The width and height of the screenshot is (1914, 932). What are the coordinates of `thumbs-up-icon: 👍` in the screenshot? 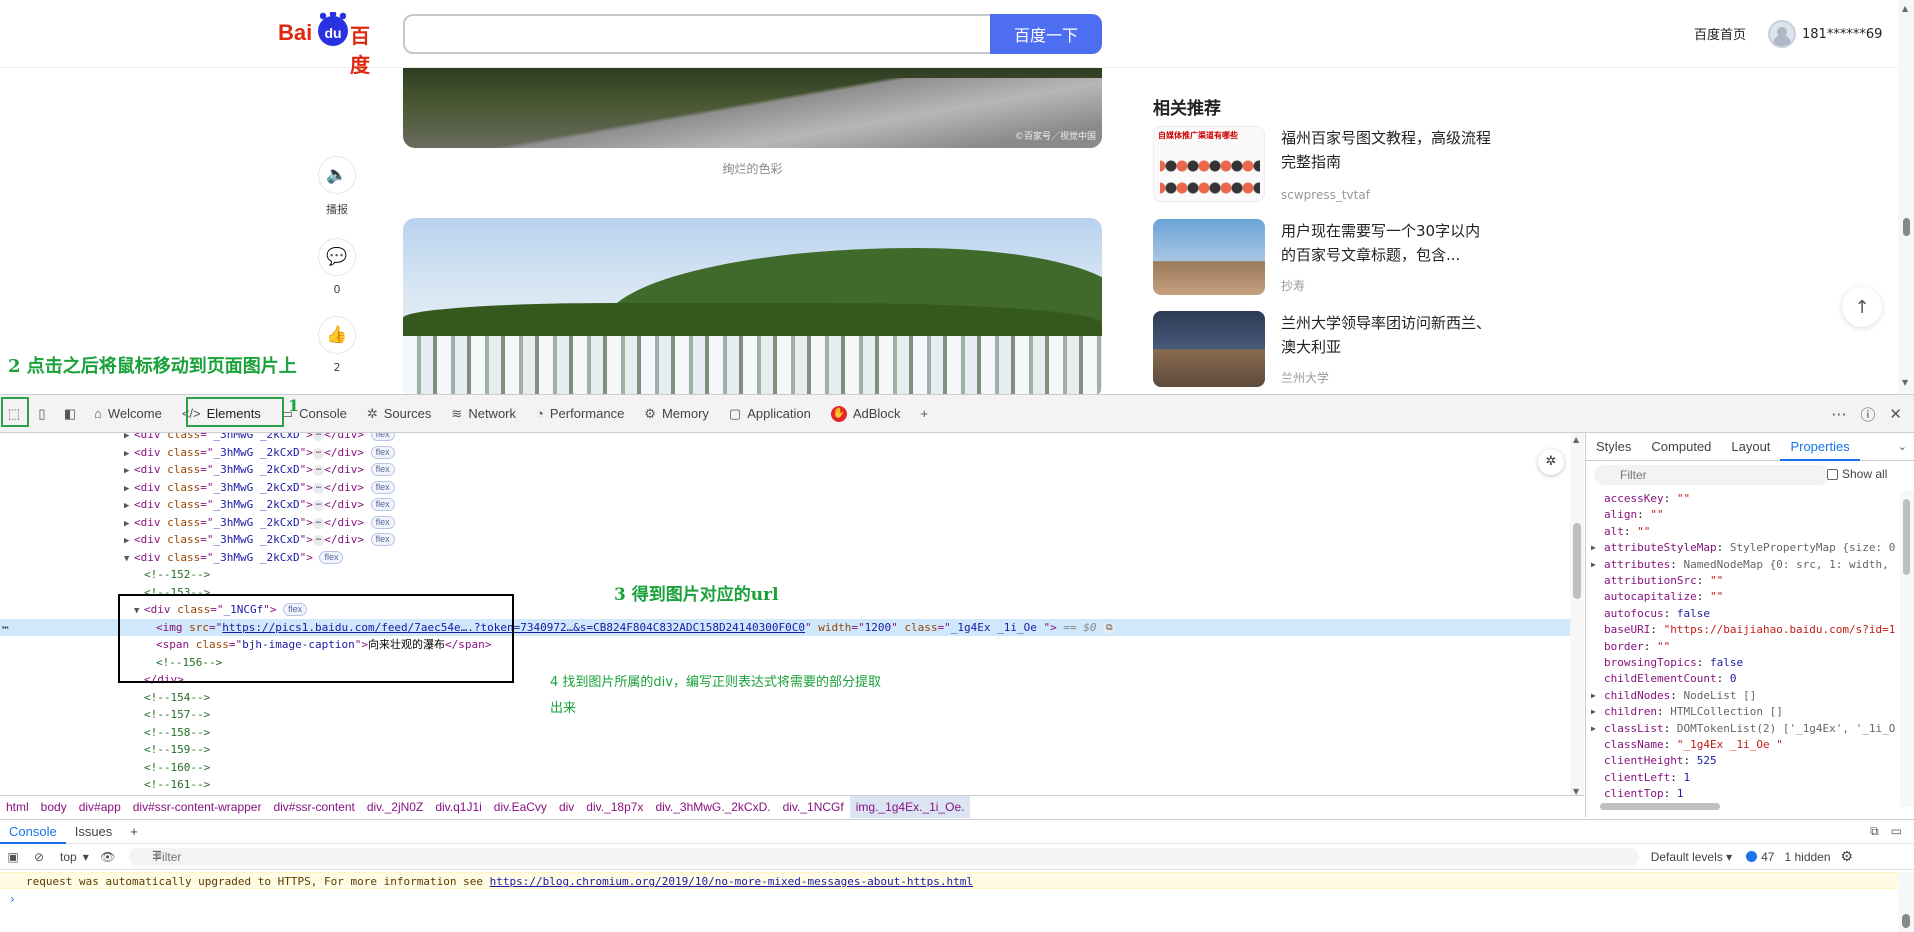 It's located at (337, 335).